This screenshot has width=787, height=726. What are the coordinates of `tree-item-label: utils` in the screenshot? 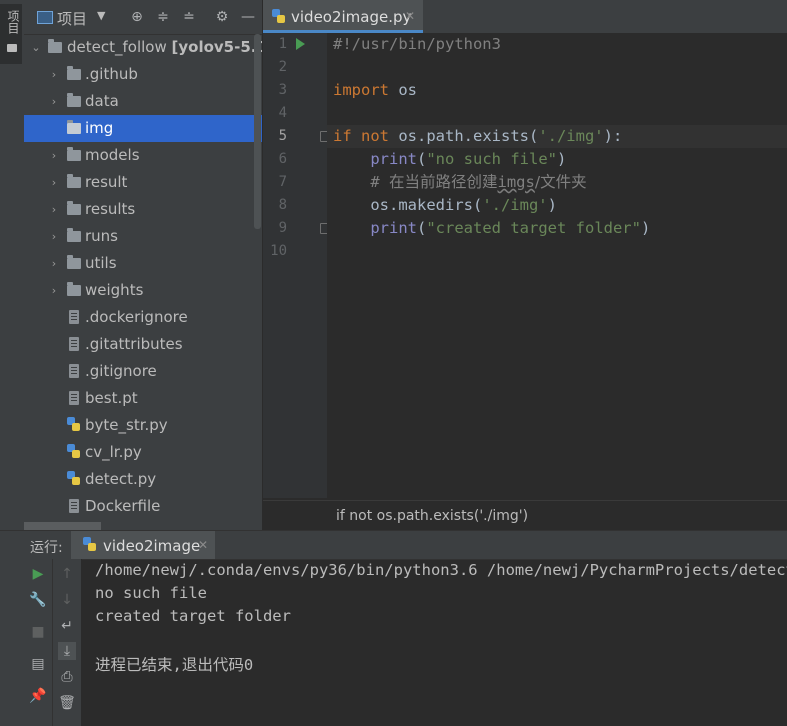 It's located at (101, 263).